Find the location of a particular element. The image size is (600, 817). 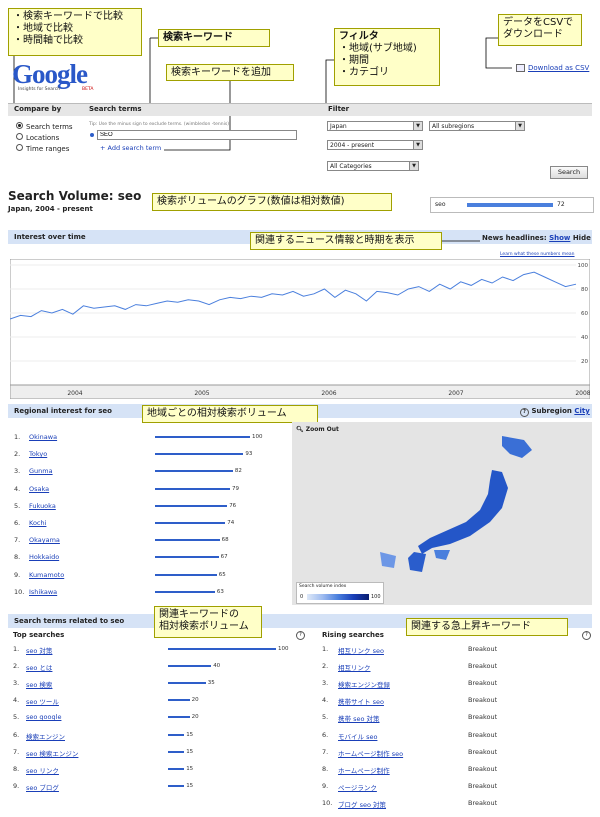

region-rank: 7. is located at coordinates (17, 540).